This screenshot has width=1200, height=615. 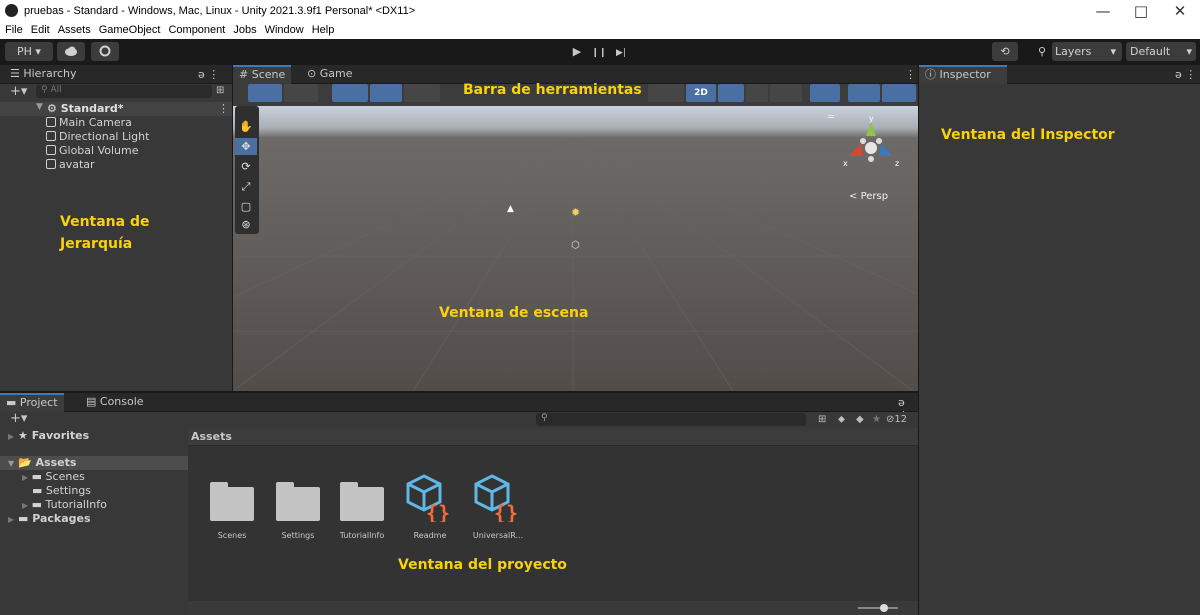 What do you see at coordinates (211, 436) in the screenshot?
I see `breadcrumb-assets: Assets` at bounding box center [211, 436].